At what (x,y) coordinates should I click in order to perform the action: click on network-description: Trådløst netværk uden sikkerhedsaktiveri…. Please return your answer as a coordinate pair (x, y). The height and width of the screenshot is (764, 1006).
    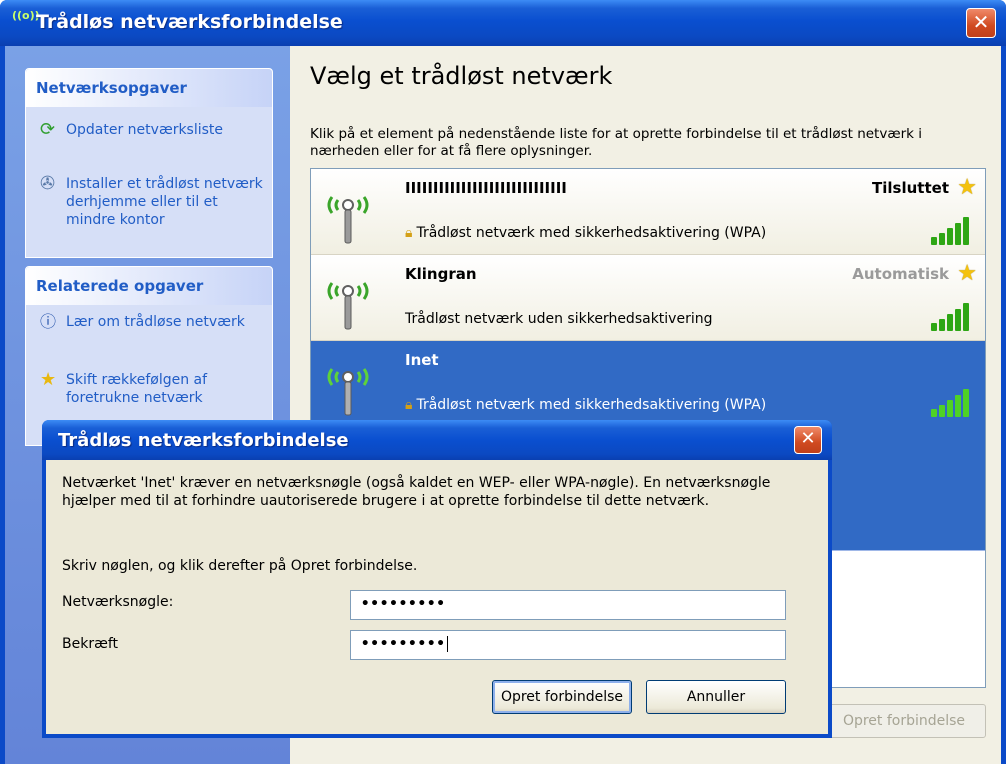
    Looking at the image, I should click on (558, 319).